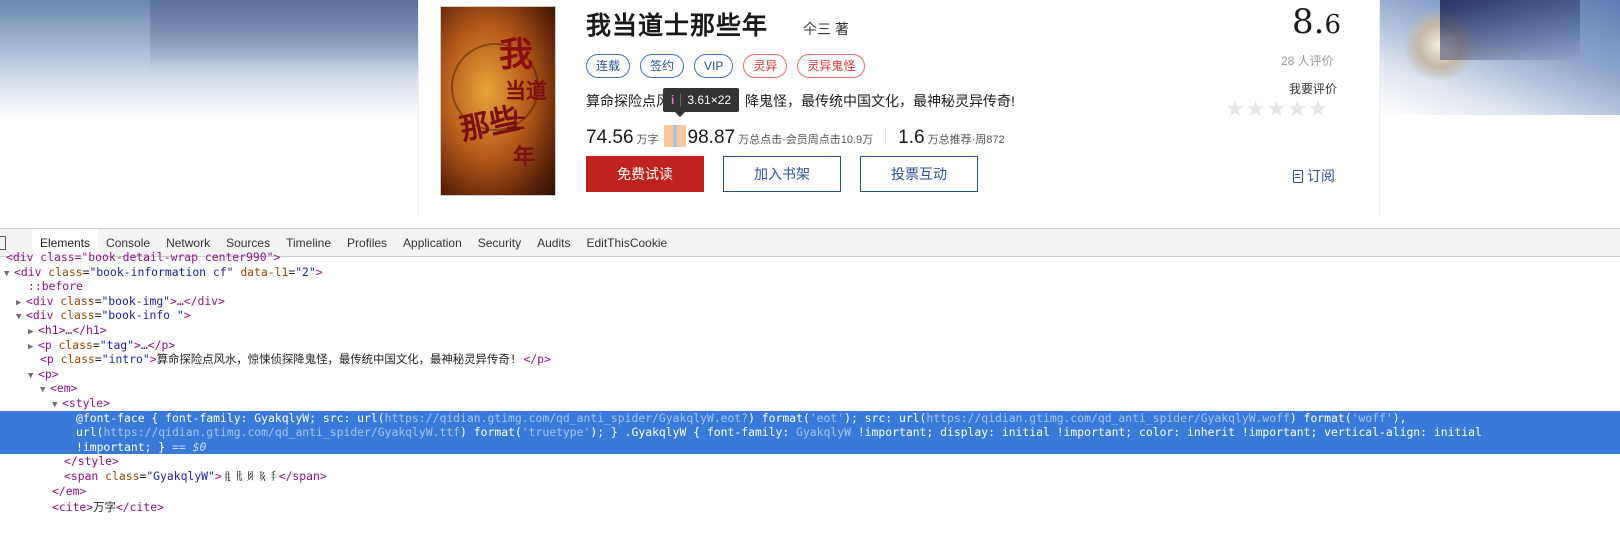 The width and height of the screenshot is (1620, 539). What do you see at coordinates (711, 137) in the screenshot?
I see `click-count: 98.87` at bounding box center [711, 137].